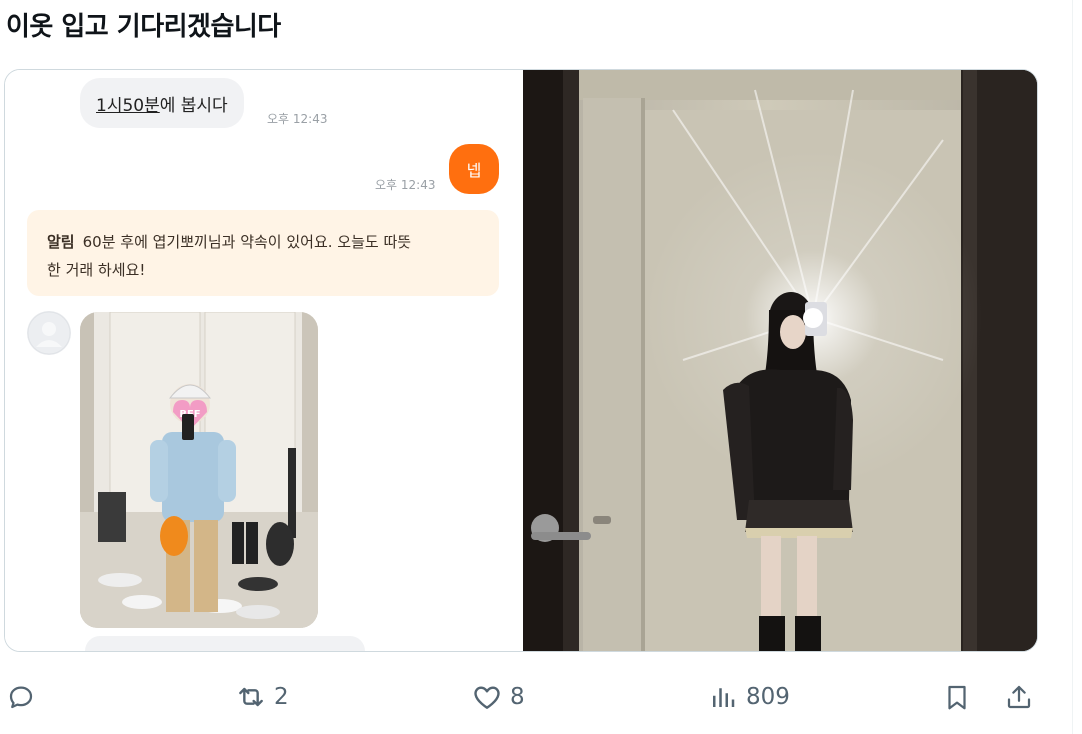 Image resolution: width=1082 pixels, height=734 pixels. I want to click on tweet-action-bar: 2 8 809, so click(536, 698).